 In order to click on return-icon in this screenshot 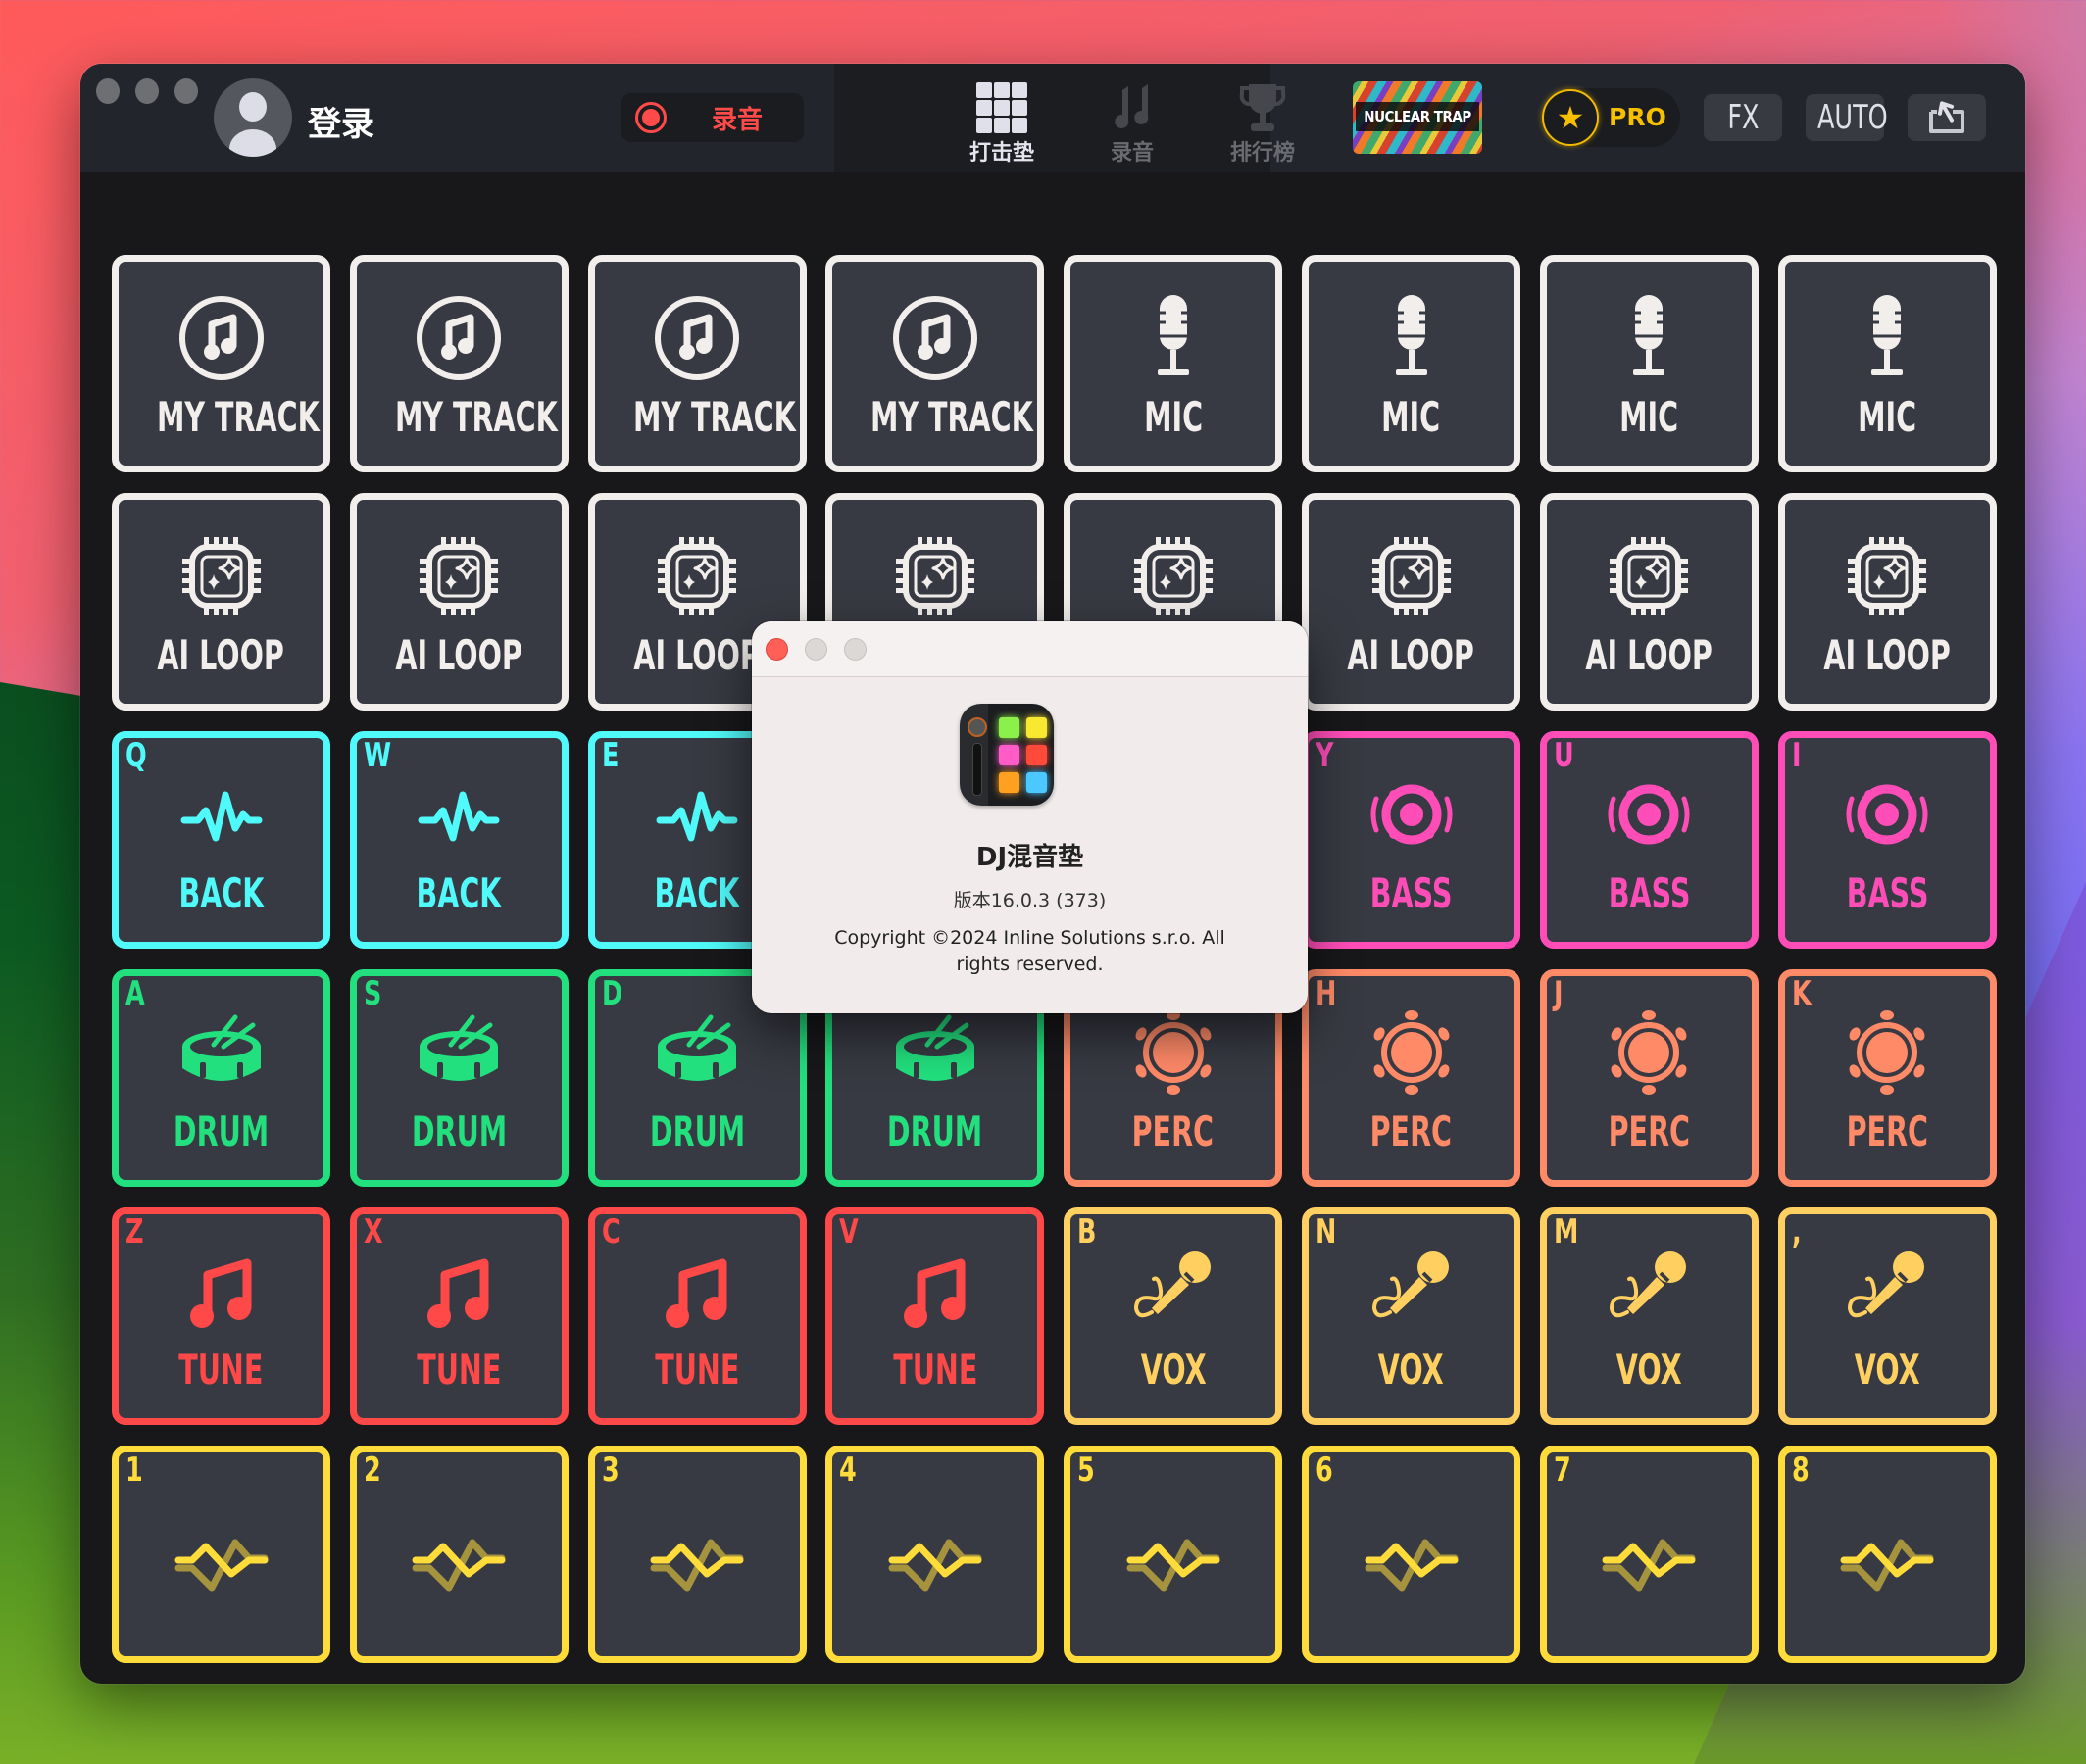, I will do `click(1946, 117)`.